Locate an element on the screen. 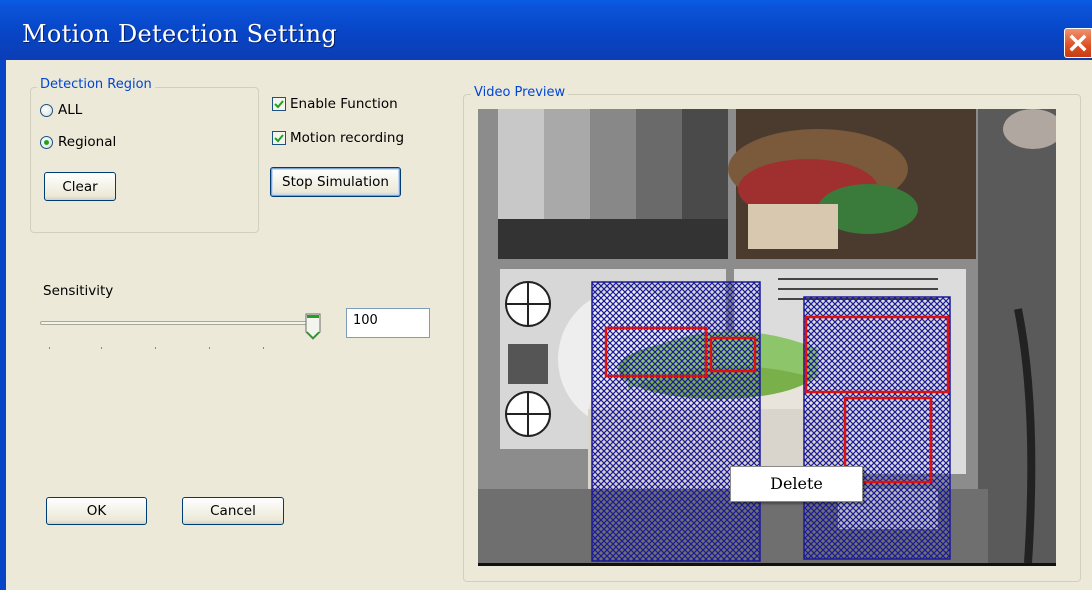 The width and height of the screenshot is (1092, 590). motion-recording-label: Motion recording is located at coordinates (347, 138).